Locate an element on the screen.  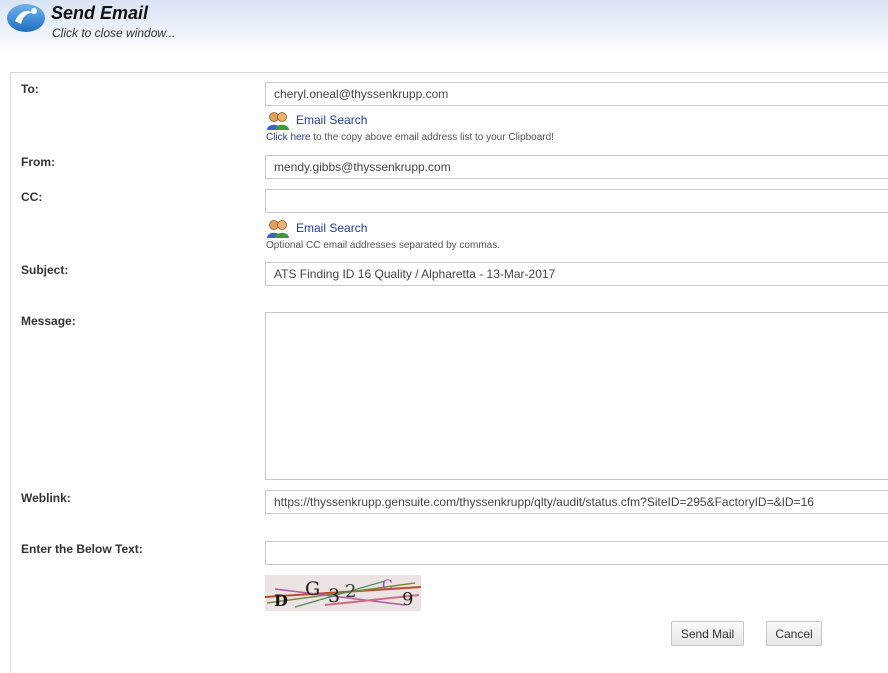
message-label: Message: is located at coordinates (48, 321).